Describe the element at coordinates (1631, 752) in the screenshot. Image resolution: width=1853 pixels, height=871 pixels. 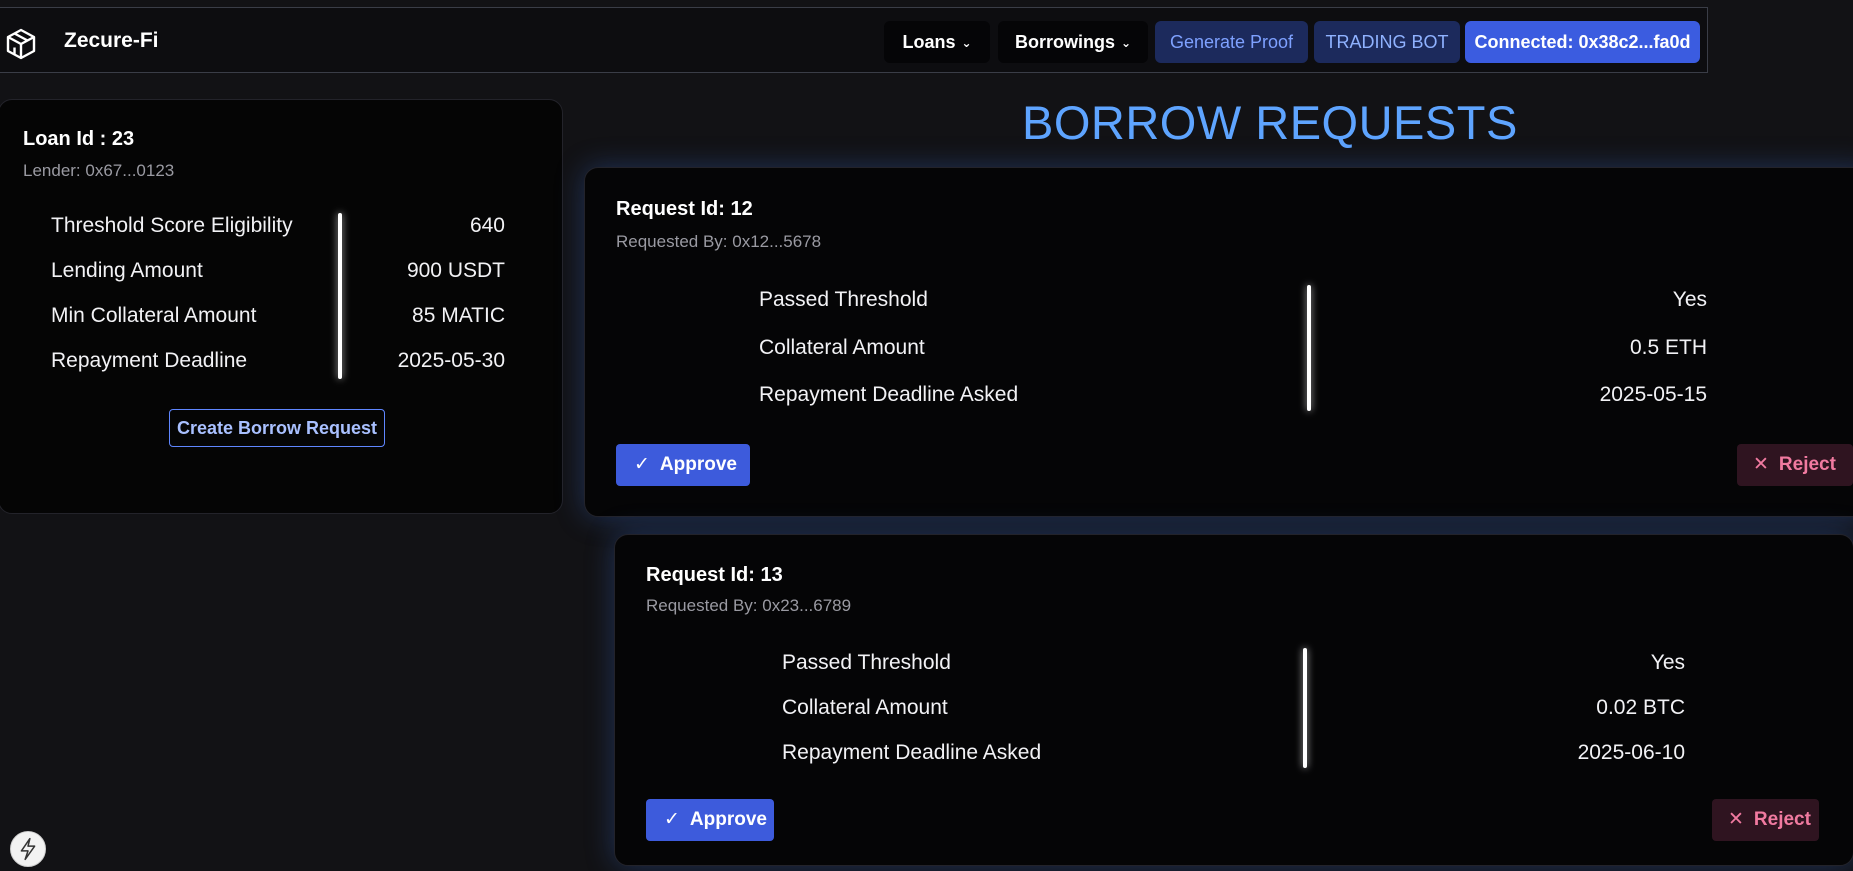
I see `request-row-value: 2025-06-10` at that location.